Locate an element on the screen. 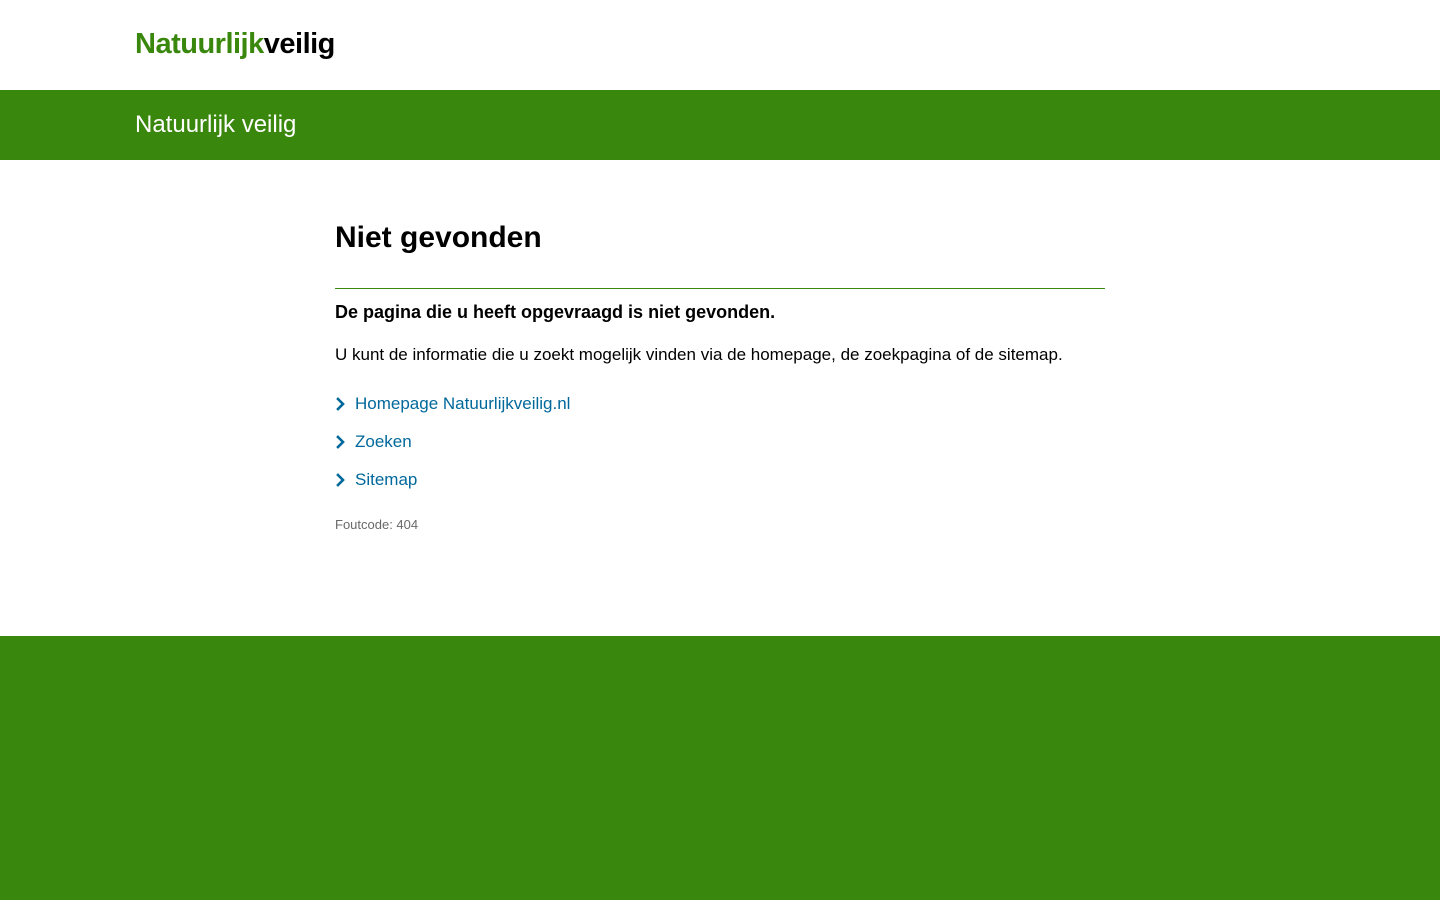 The width and height of the screenshot is (1440, 900). title-divider is located at coordinates (720, 288).